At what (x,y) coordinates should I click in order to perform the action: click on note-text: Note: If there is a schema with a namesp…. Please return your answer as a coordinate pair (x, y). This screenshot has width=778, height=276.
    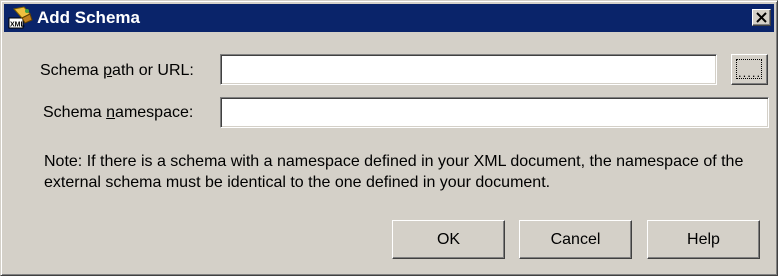
    Looking at the image, I should click on (394, 172).